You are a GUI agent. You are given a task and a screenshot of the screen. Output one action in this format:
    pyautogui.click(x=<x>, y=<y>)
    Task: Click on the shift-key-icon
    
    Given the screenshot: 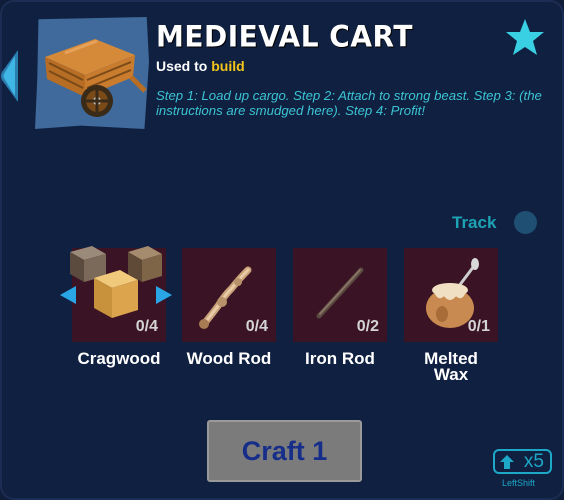 What is the action you would take?
    pyautogui.click(x=507, y=461)
    